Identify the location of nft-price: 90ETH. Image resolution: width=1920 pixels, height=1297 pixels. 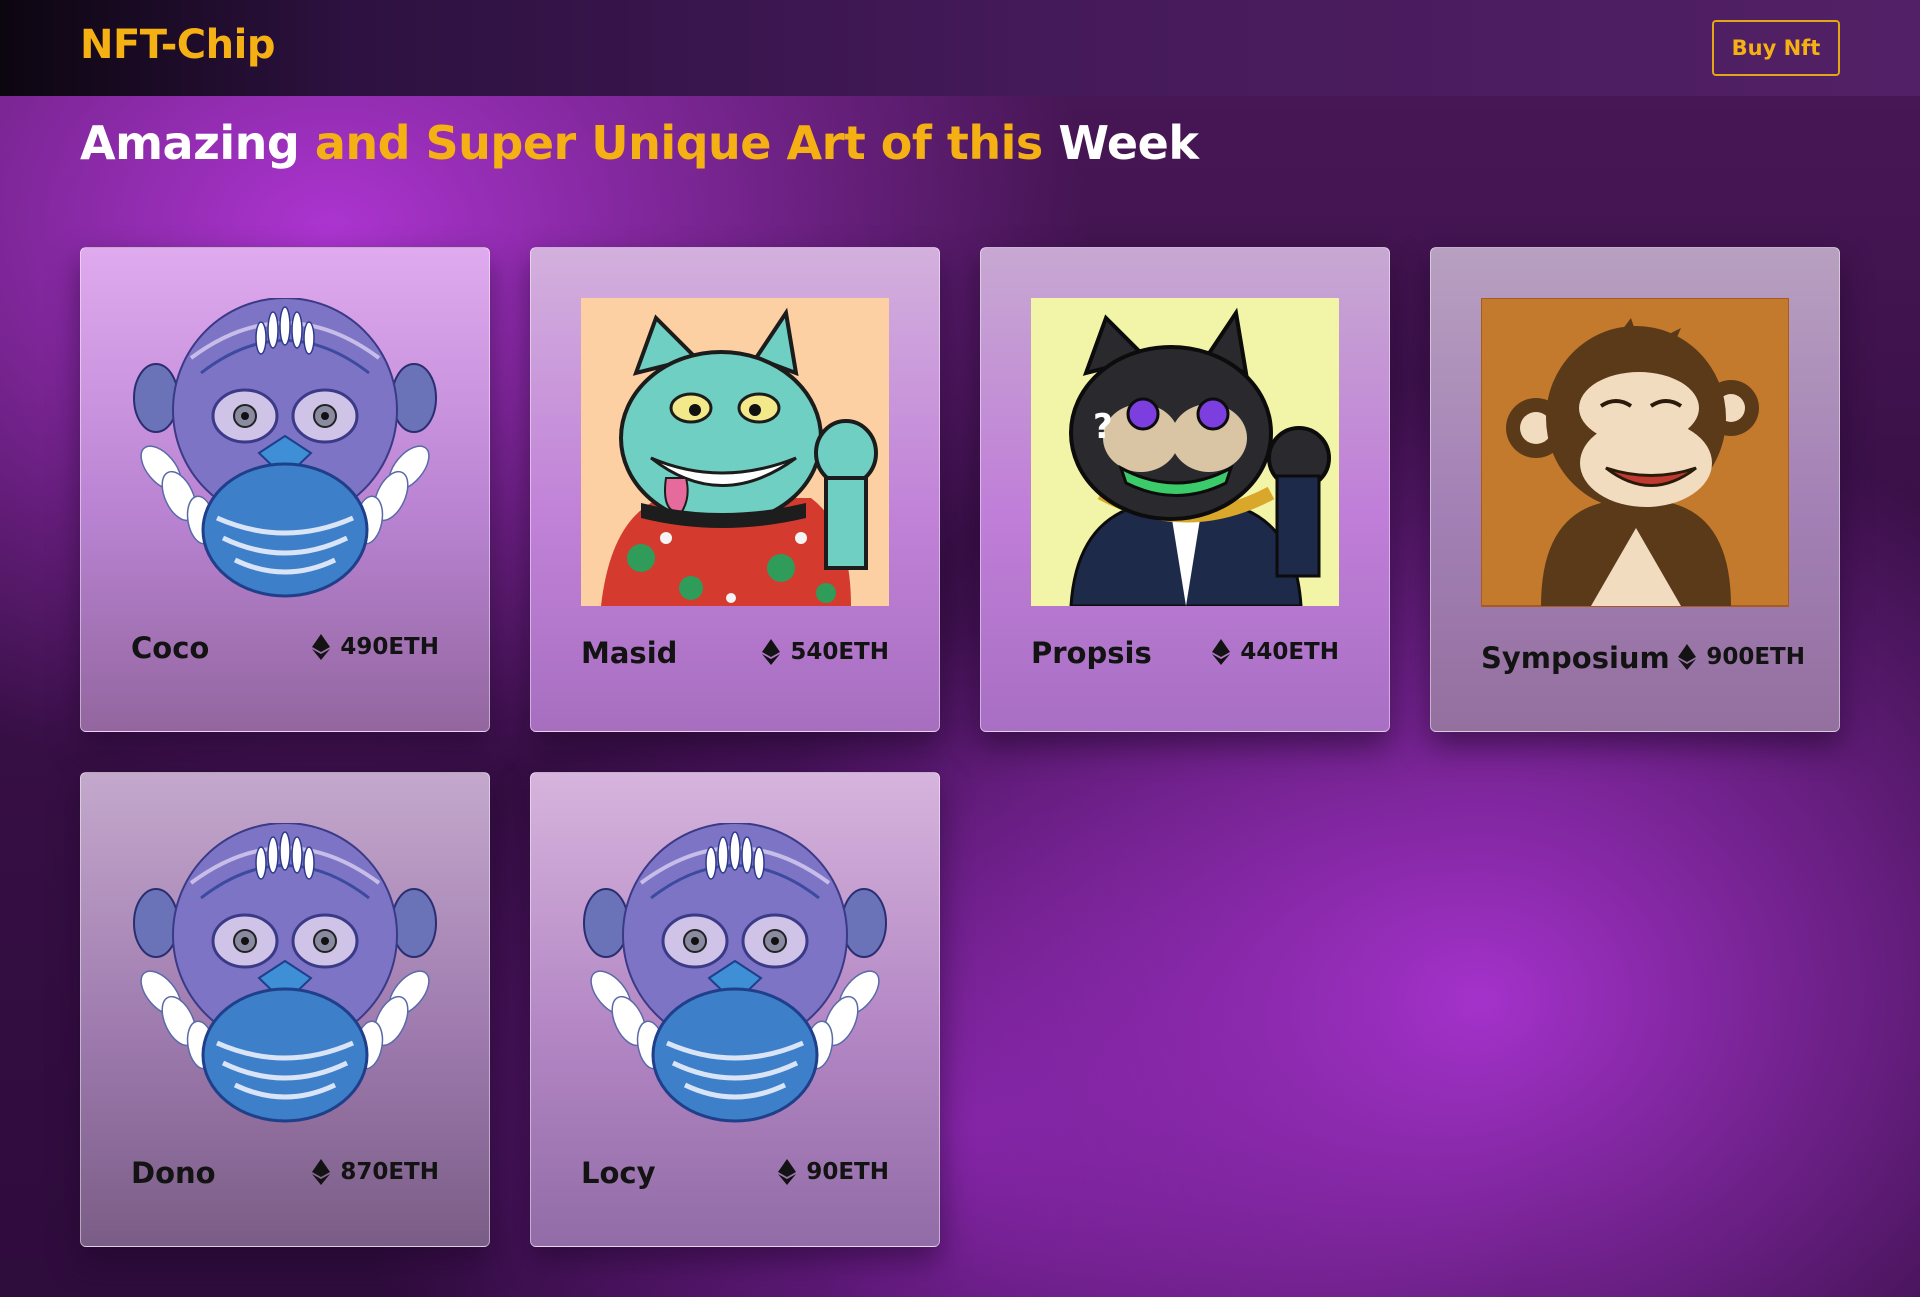
(833, 1172).